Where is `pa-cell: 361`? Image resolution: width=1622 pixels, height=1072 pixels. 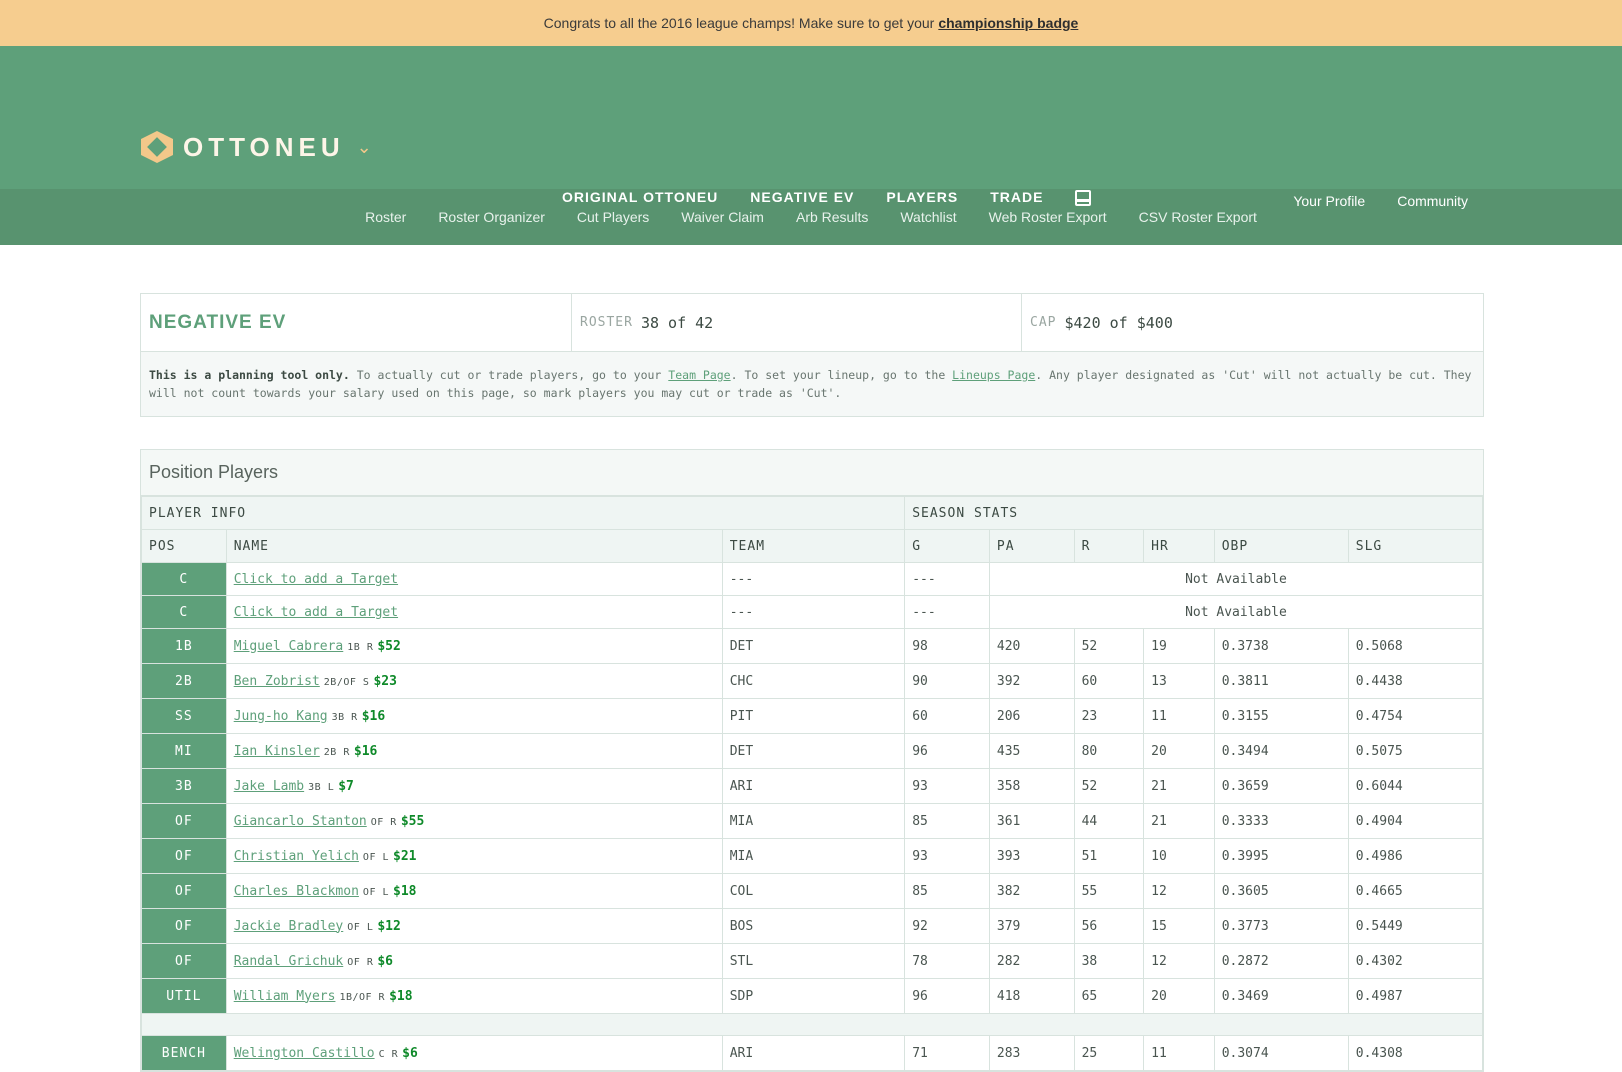 pa-cell: 361 is located at coordinates (1031, 821).